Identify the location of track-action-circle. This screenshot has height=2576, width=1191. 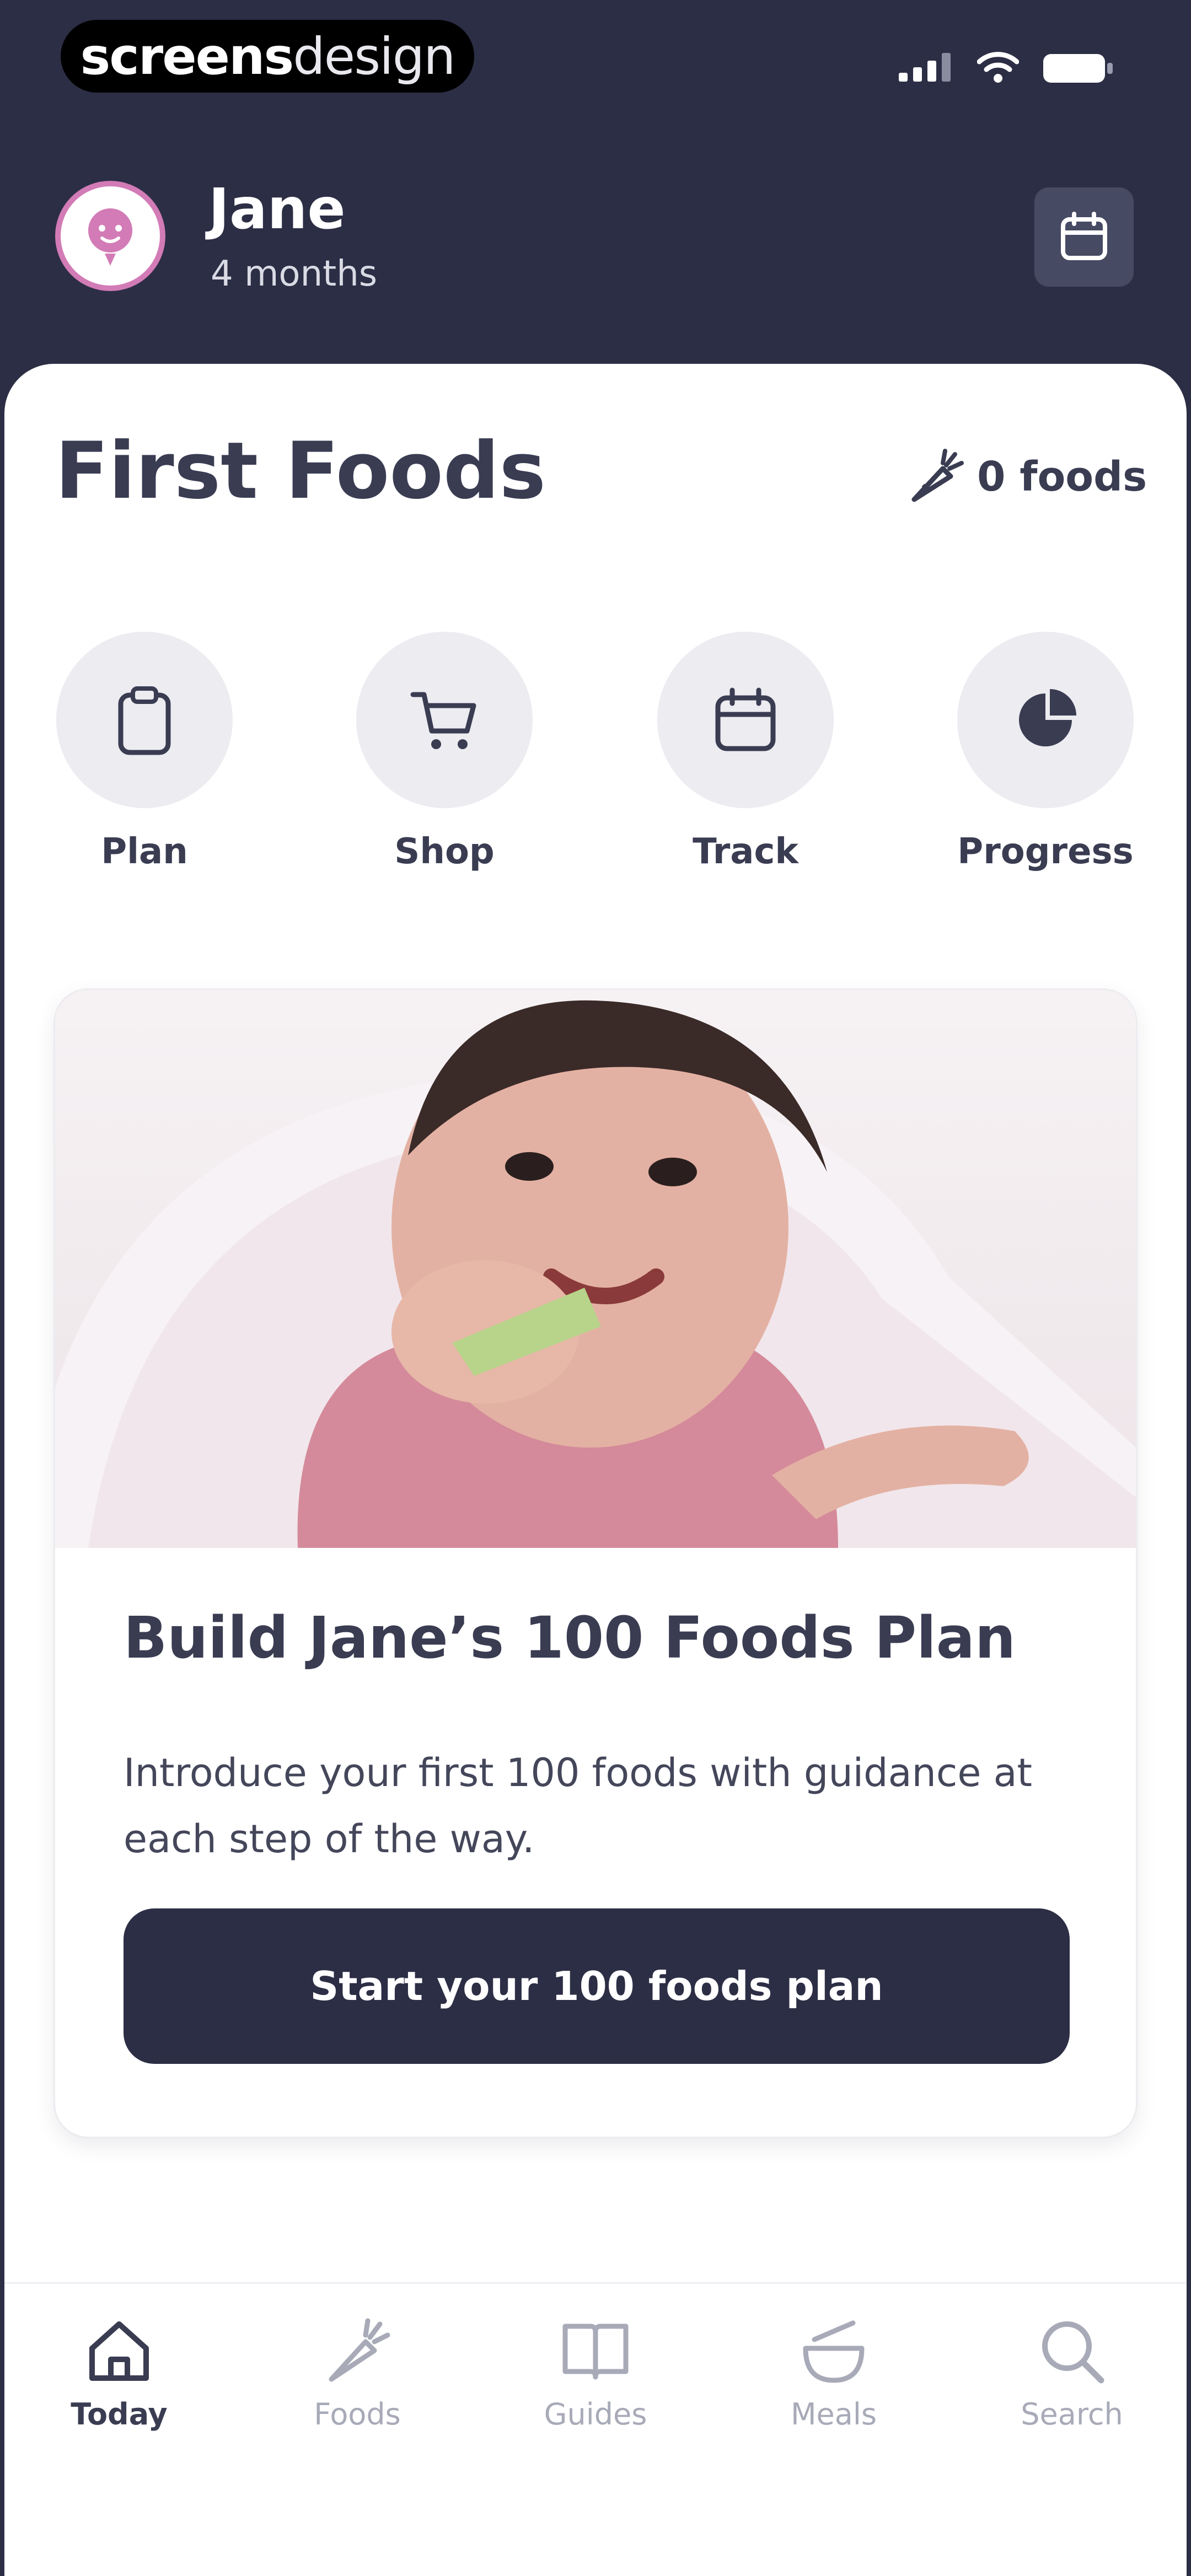
(745, 720).